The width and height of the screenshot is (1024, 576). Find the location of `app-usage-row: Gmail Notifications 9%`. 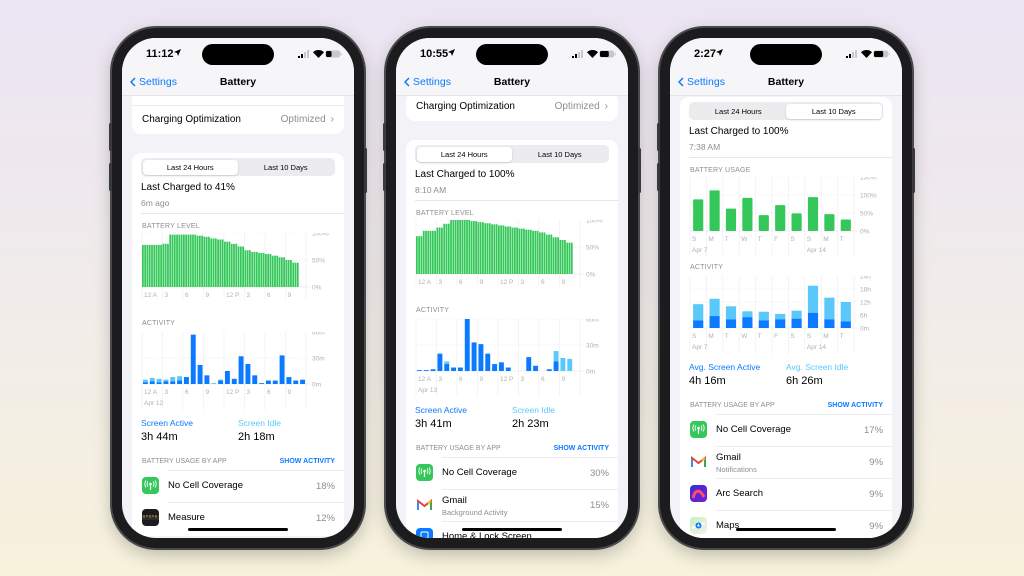

app-usage-row: Gmail Notifications 9% is located at coordinates (786, 462).